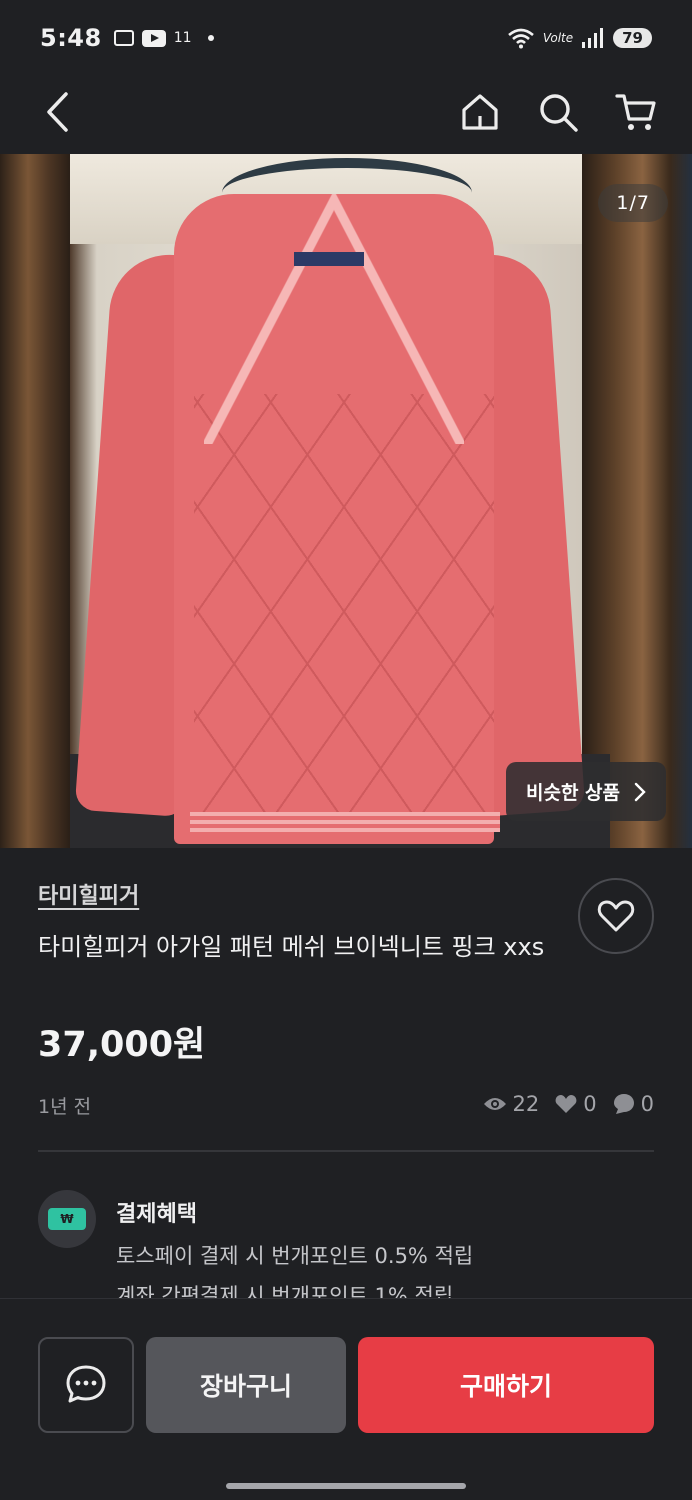  I want to click on likes-count: 0, so click(590, 1104).